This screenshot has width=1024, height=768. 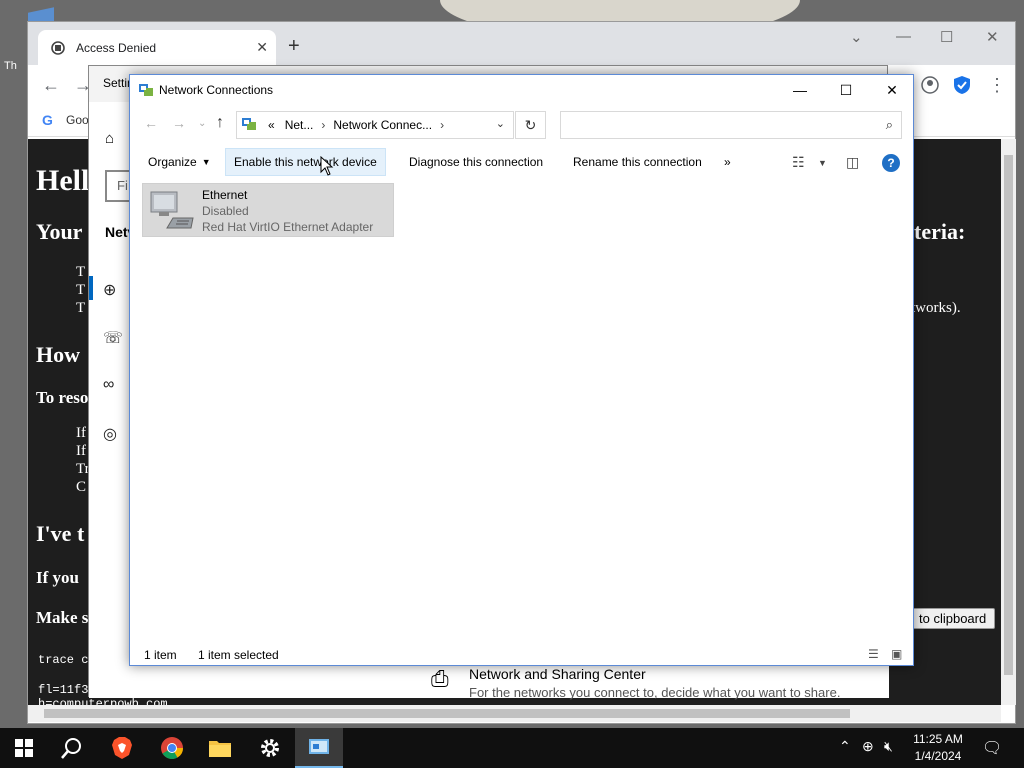 What do you see at coordinates (938, 748) in the screenshot?
I see `clock: 11:25 AM 1/4/2024` at bounding box center [938, 748].